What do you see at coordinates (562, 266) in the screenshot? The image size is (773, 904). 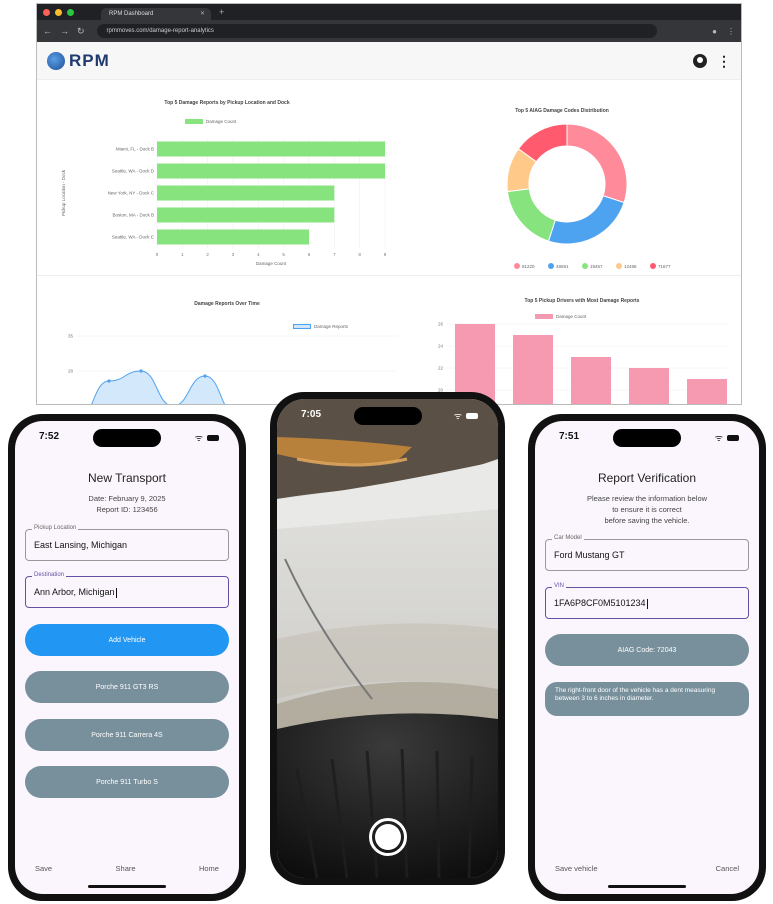 I see `legend-label: 49591` at bounding box center [562, 266].